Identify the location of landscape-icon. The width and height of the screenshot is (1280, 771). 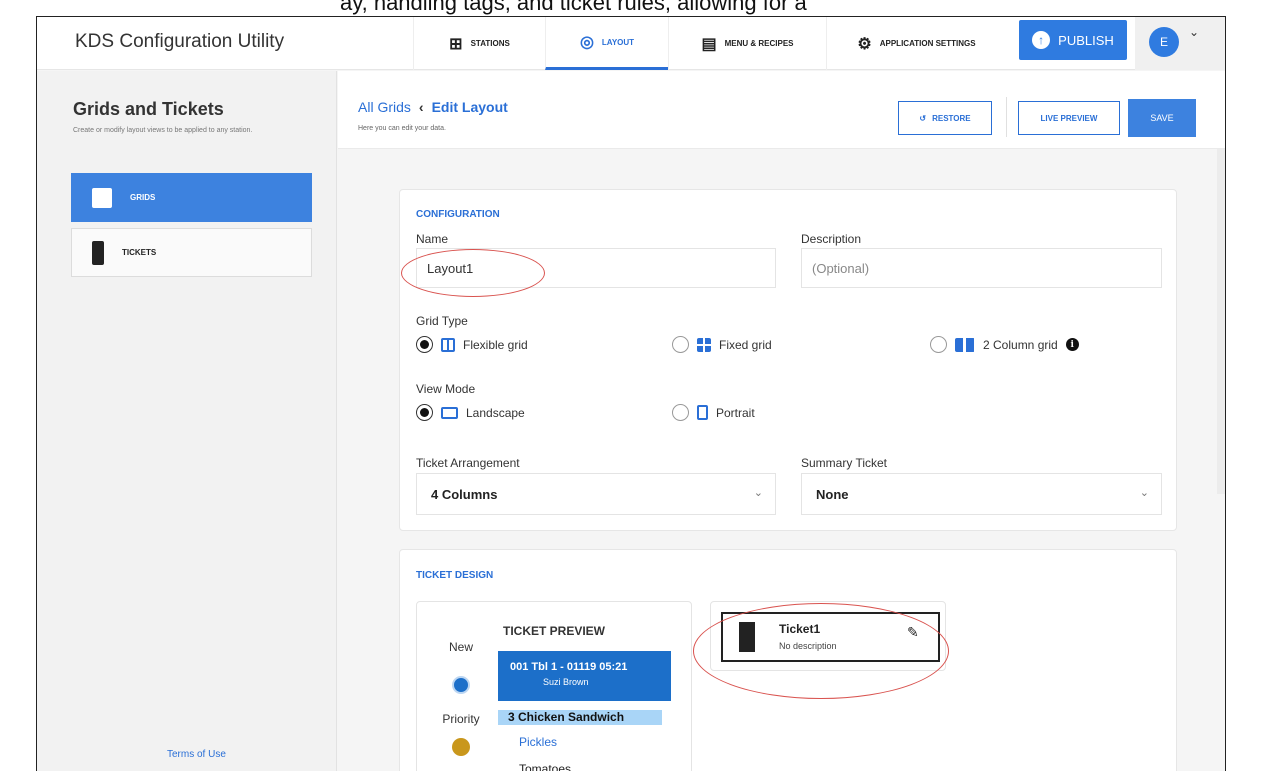
(449, 412).